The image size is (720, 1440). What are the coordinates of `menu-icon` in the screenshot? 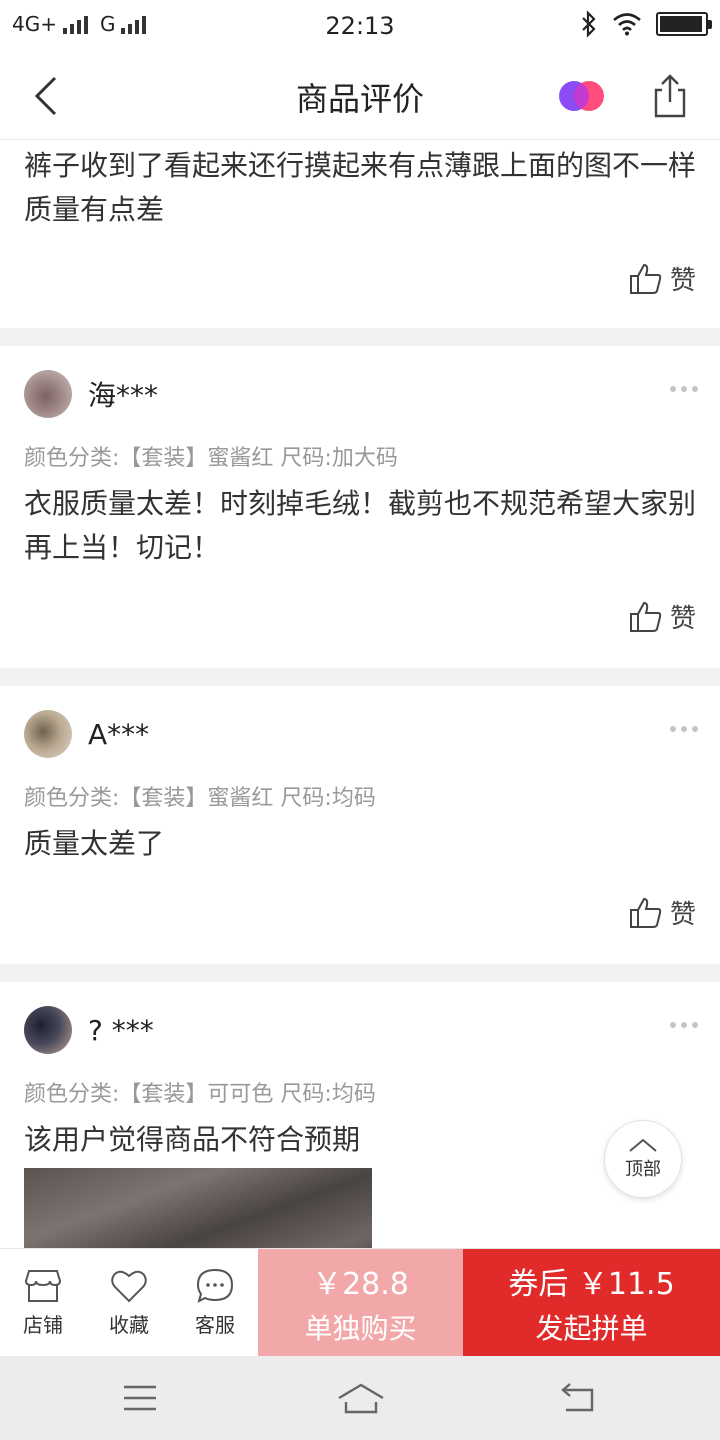 It's located at (140, 1398).